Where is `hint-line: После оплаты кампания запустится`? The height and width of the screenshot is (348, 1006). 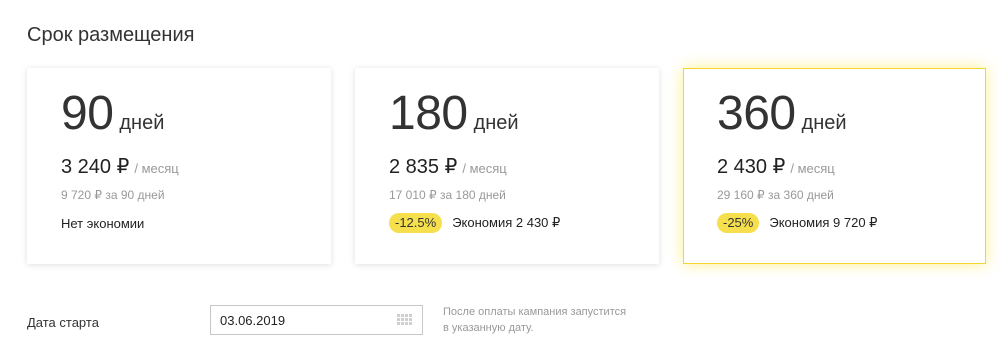
hint-line: После оплаты кампания запустится is located at coordinates (535, 312).